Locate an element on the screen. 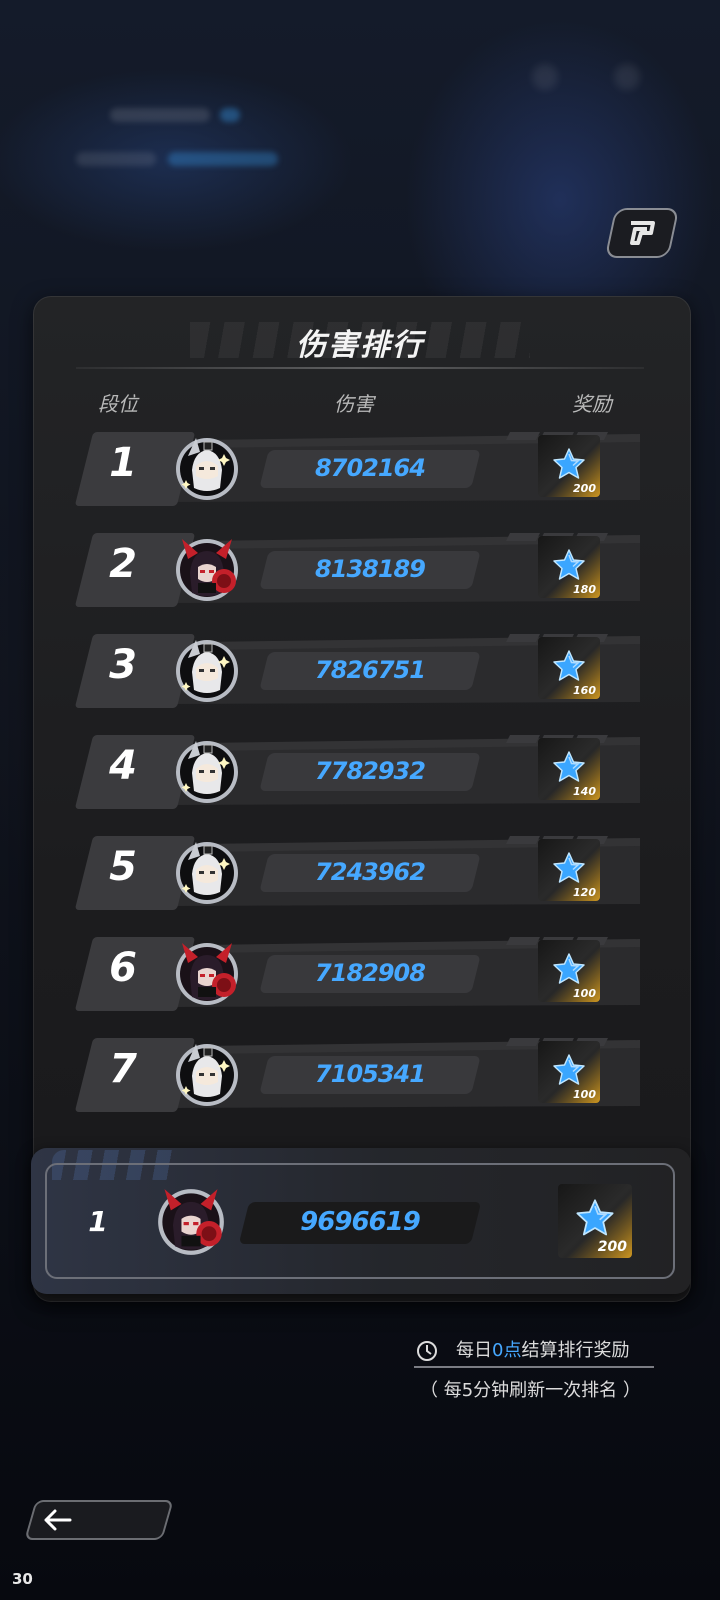 This screenshot has height=1600, width=720. reward-count: 160 is located at coordinates (584, 690).